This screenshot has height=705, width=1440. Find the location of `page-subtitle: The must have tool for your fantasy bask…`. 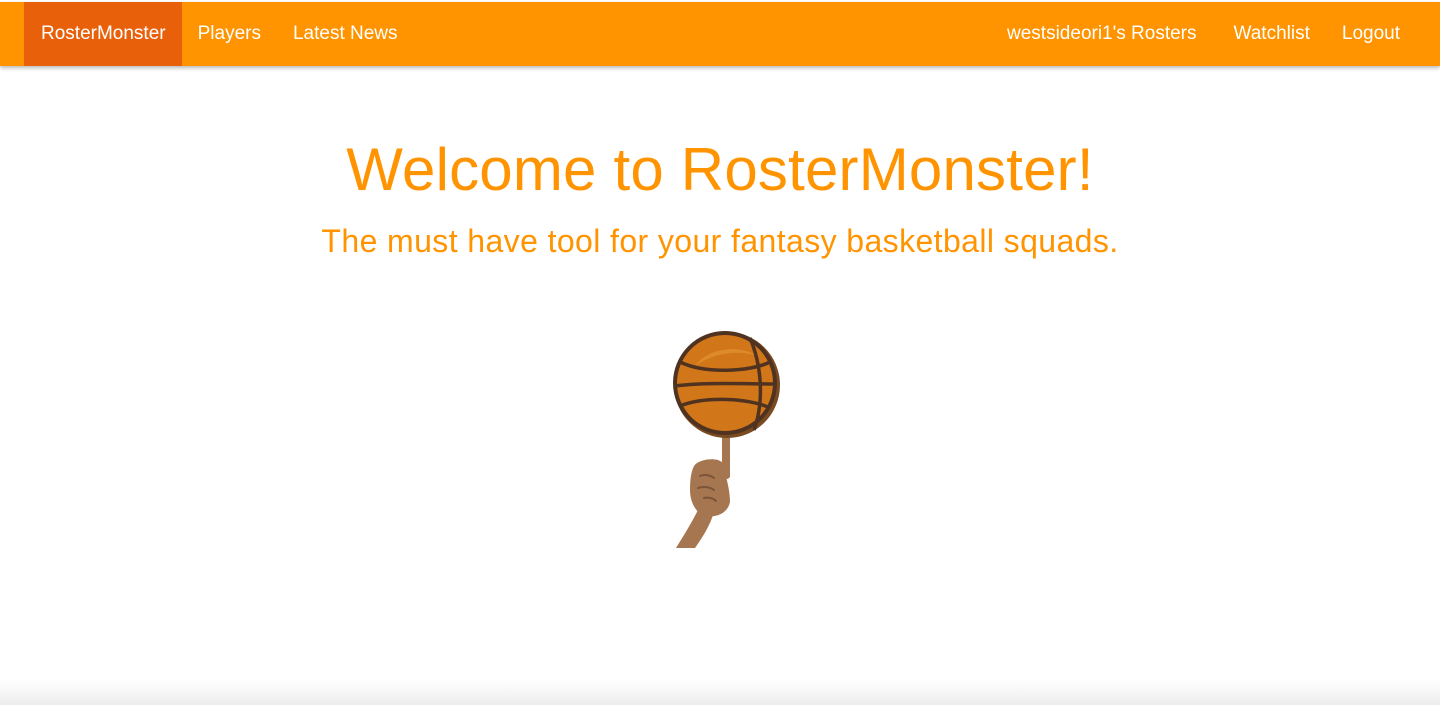

page-subtitle: The must have tool for your fantasy bask… is located at coordinates (720, 241).